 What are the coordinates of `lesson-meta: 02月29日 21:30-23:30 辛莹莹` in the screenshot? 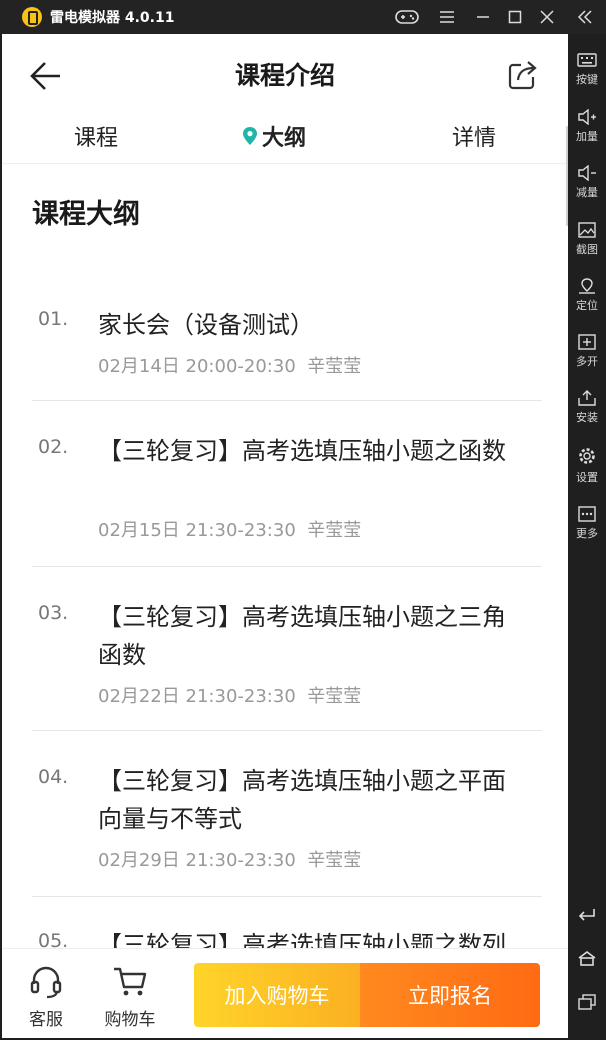 It's located at (229, 859).